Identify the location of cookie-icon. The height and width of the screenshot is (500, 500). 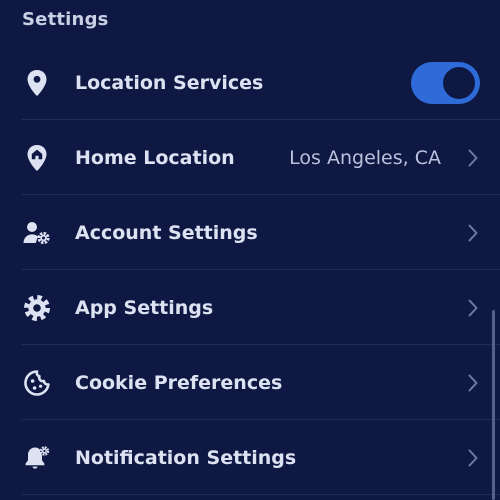
(37, 383).